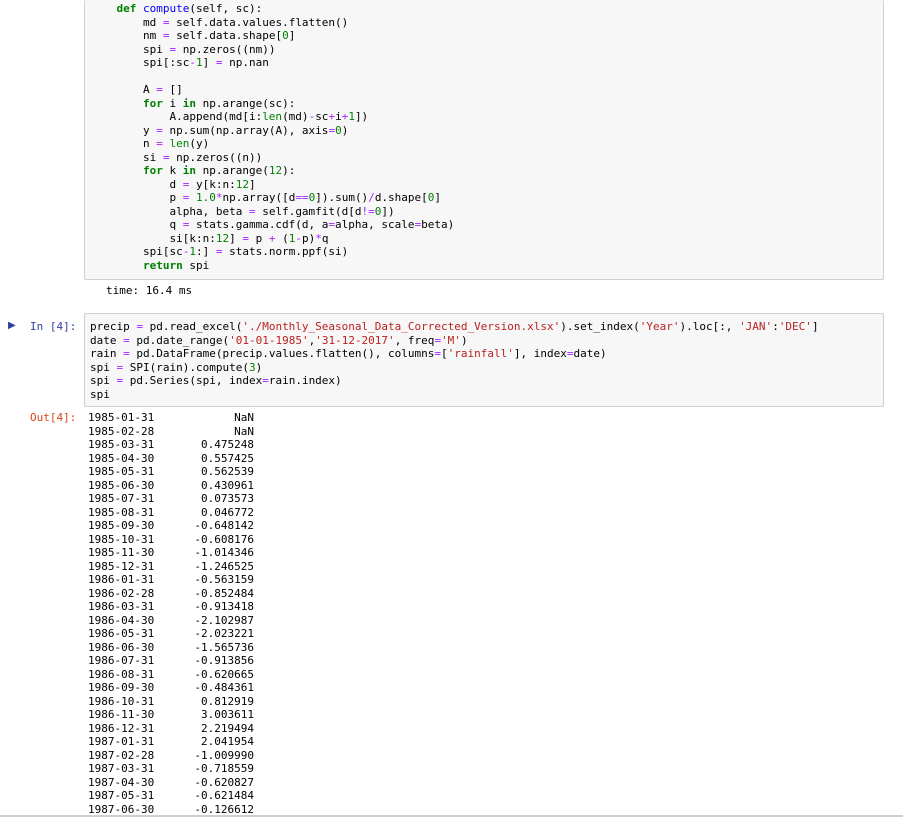 This screenshot has height=817, width=903. I want to click on cell-1-output-time: time: 16.4 ms, so click(149, 290).